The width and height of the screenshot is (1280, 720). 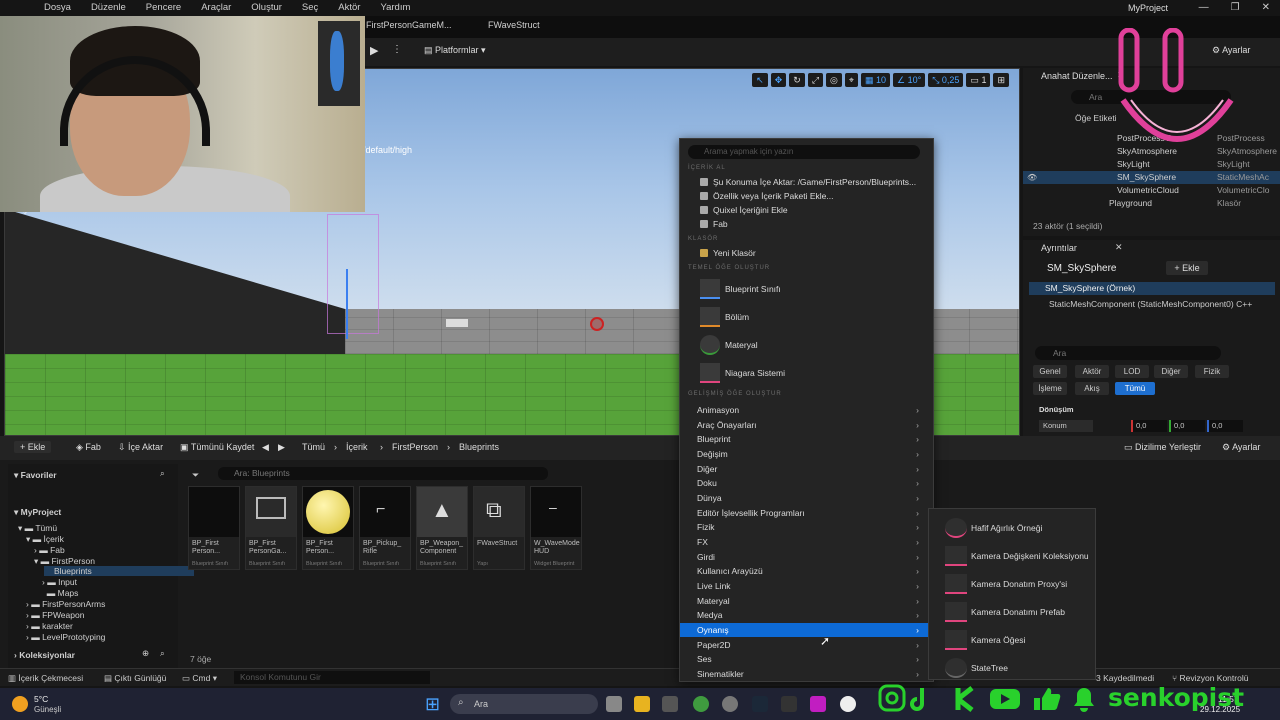 I want to click on tree-item: › ▬ LevelPrototyping, so click(x=65, y=637).